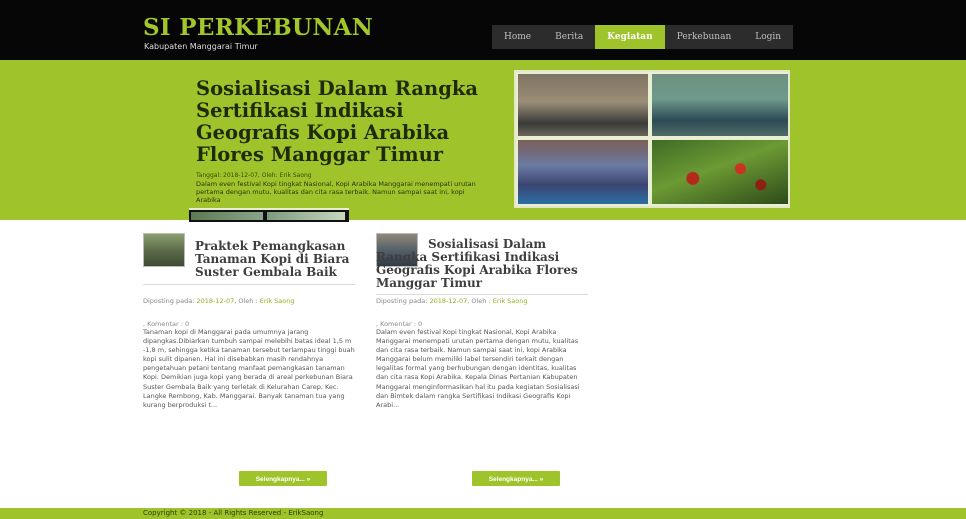 Image resolution: width=966 pixels, height=519 pixels. Describe the element at coordinates (768, 37) in the screenshot. I see `nav-login: Login` at that location.